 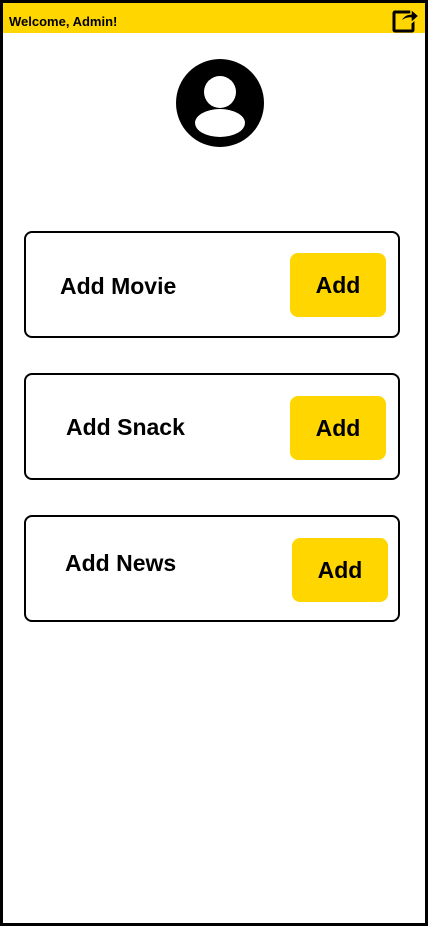 I want to click on add-movie-button: Add, so click(x=338, y=285).